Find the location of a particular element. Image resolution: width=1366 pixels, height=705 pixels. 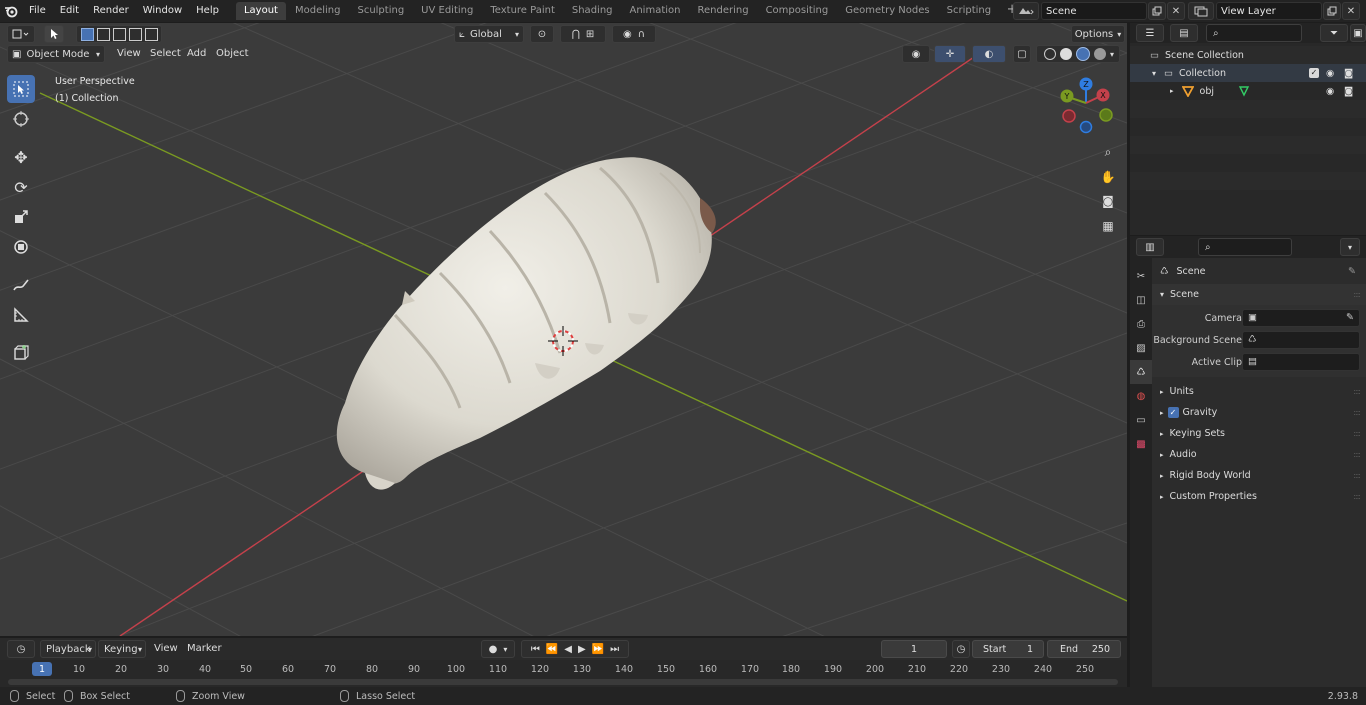

panel-scene-header: ▾ Scene :::: is located at coordinates (1259, 294).